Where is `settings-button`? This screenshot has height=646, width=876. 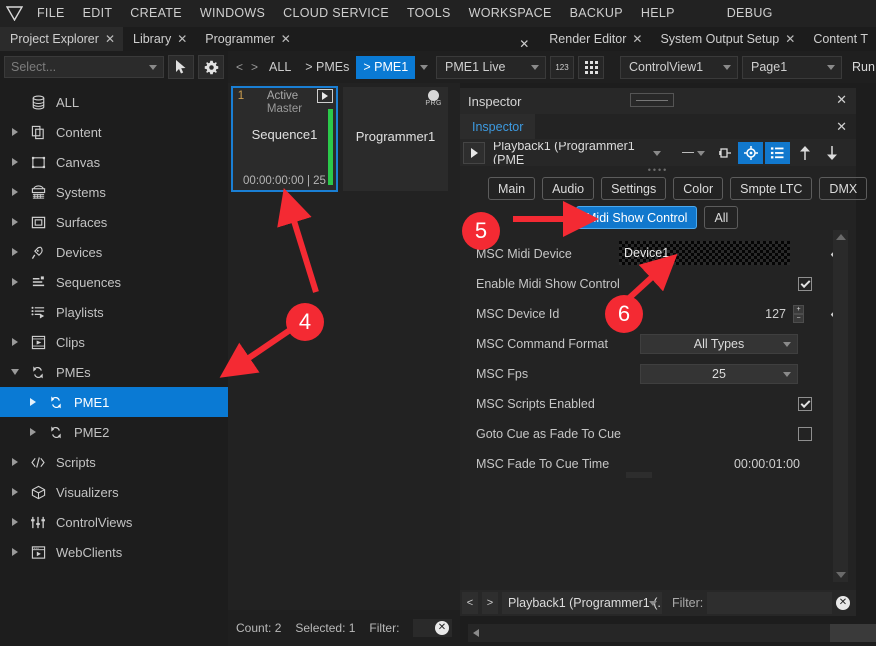
settings-button is located at coordinates (211, 67).